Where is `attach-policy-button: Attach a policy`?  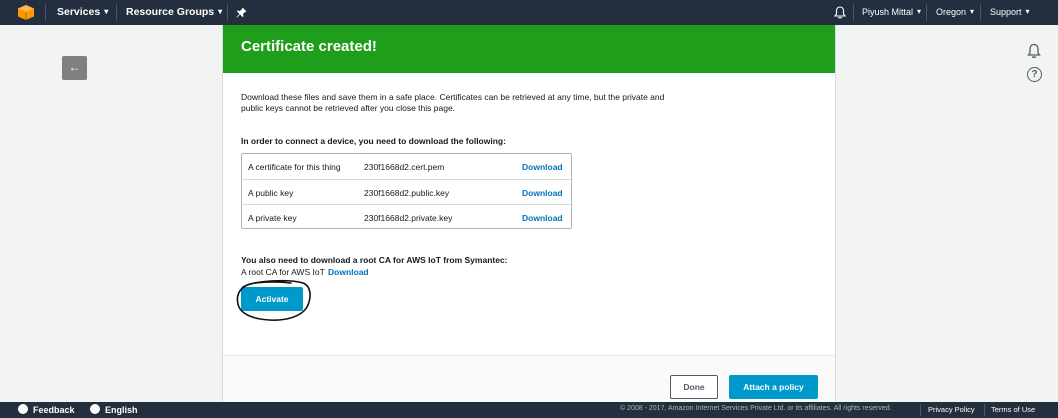 attach-policy-button: Attach a policy is located at coordinates (773, 387).